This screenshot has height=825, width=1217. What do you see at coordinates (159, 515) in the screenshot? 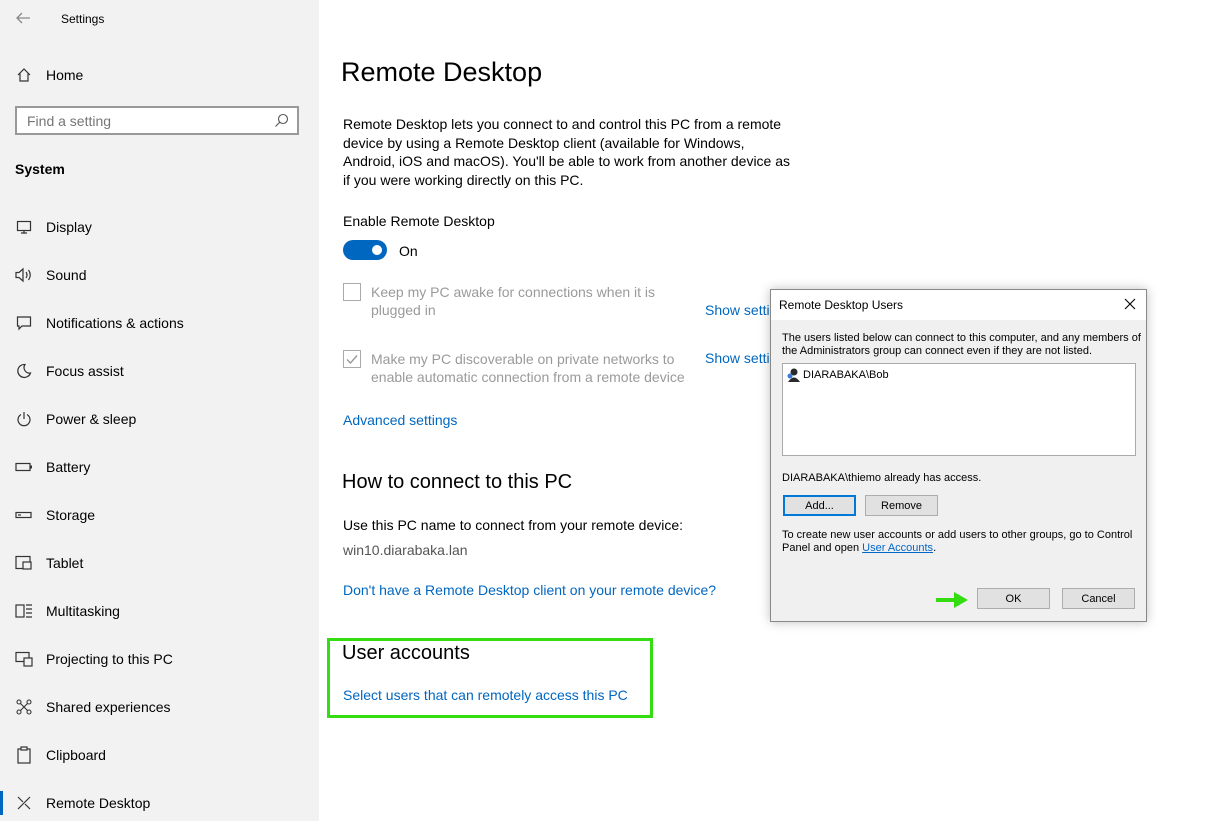
I see `sidebar-item-storage: Storage` at bounding box center [159, 515].